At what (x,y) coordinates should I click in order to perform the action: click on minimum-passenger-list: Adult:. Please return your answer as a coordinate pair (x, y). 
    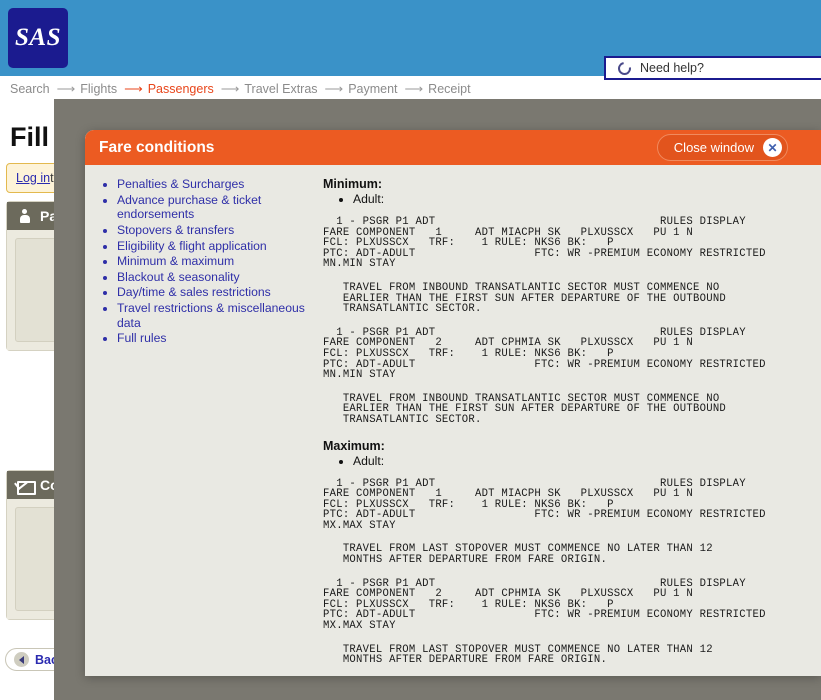
    Looking at the image, I should click on (566, 199).